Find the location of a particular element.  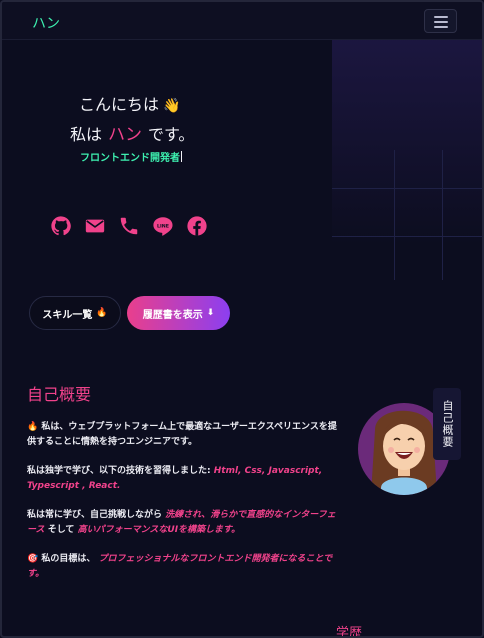

target-icon: 🎯 is located at coordinates (33, 559).